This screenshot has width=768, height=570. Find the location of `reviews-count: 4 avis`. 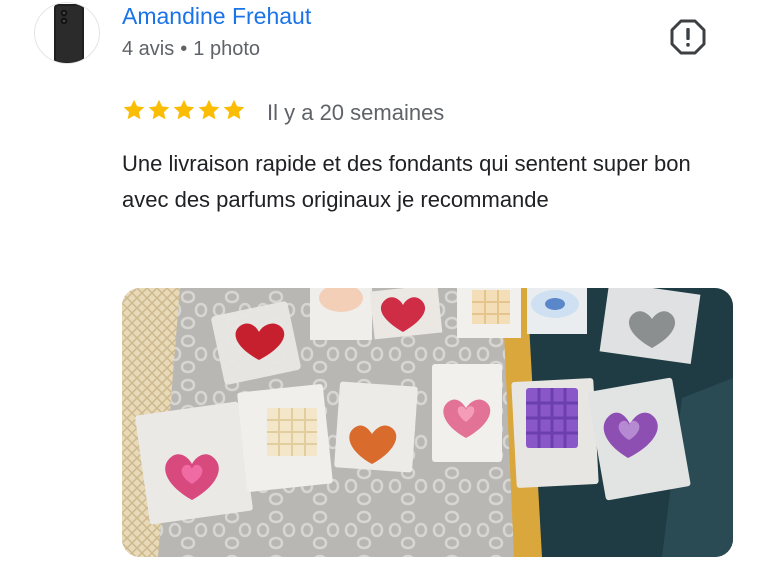

reviews-count: 4 avis is located at coordinates (148, 49).